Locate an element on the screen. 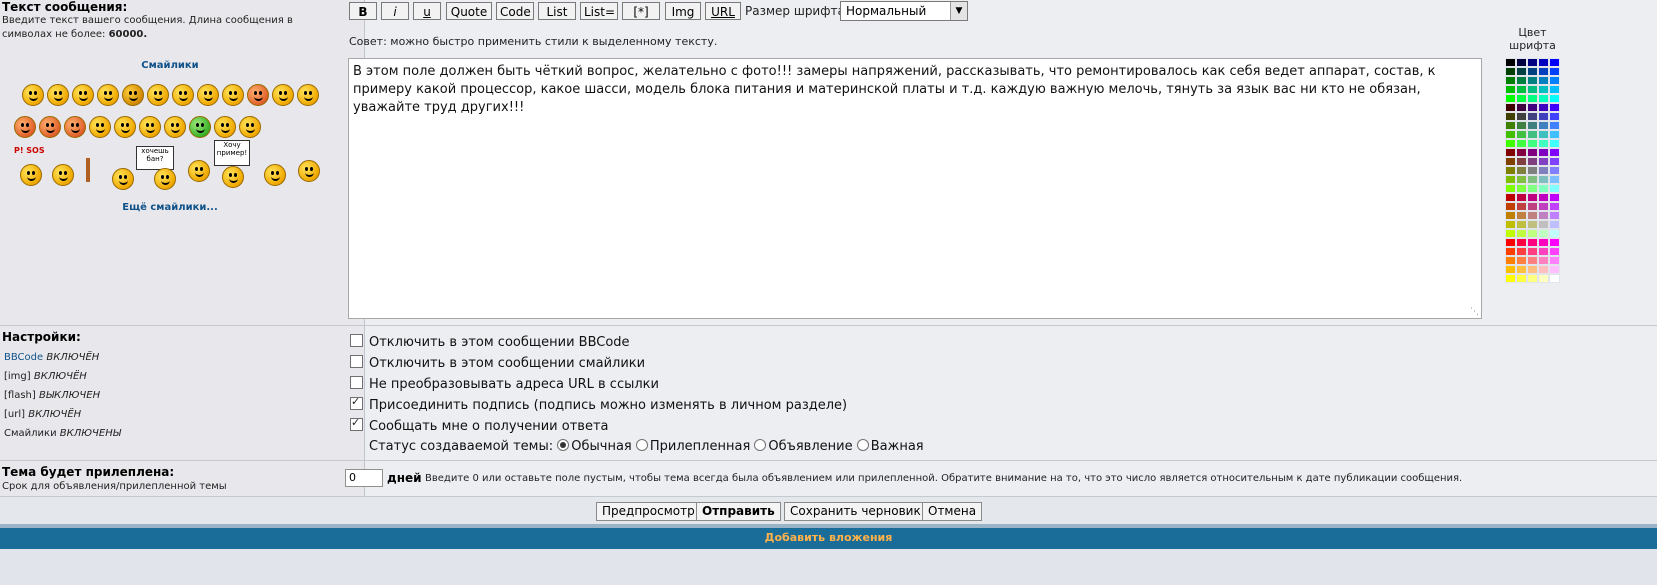 This screenshot has width=1657, height=585. resize-handle-icon: ⋱ is located at coordinates (1474, 312).